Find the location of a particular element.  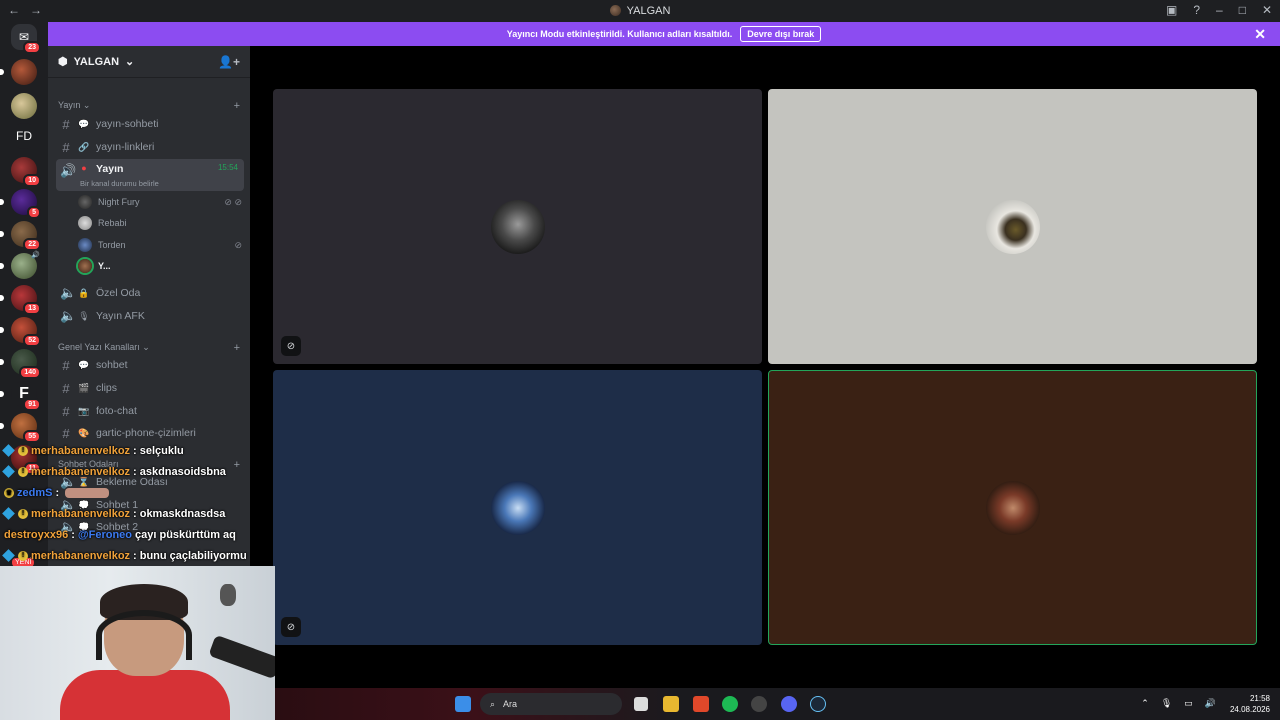

server-fd-label: FD is located at coordinates (24, 136).